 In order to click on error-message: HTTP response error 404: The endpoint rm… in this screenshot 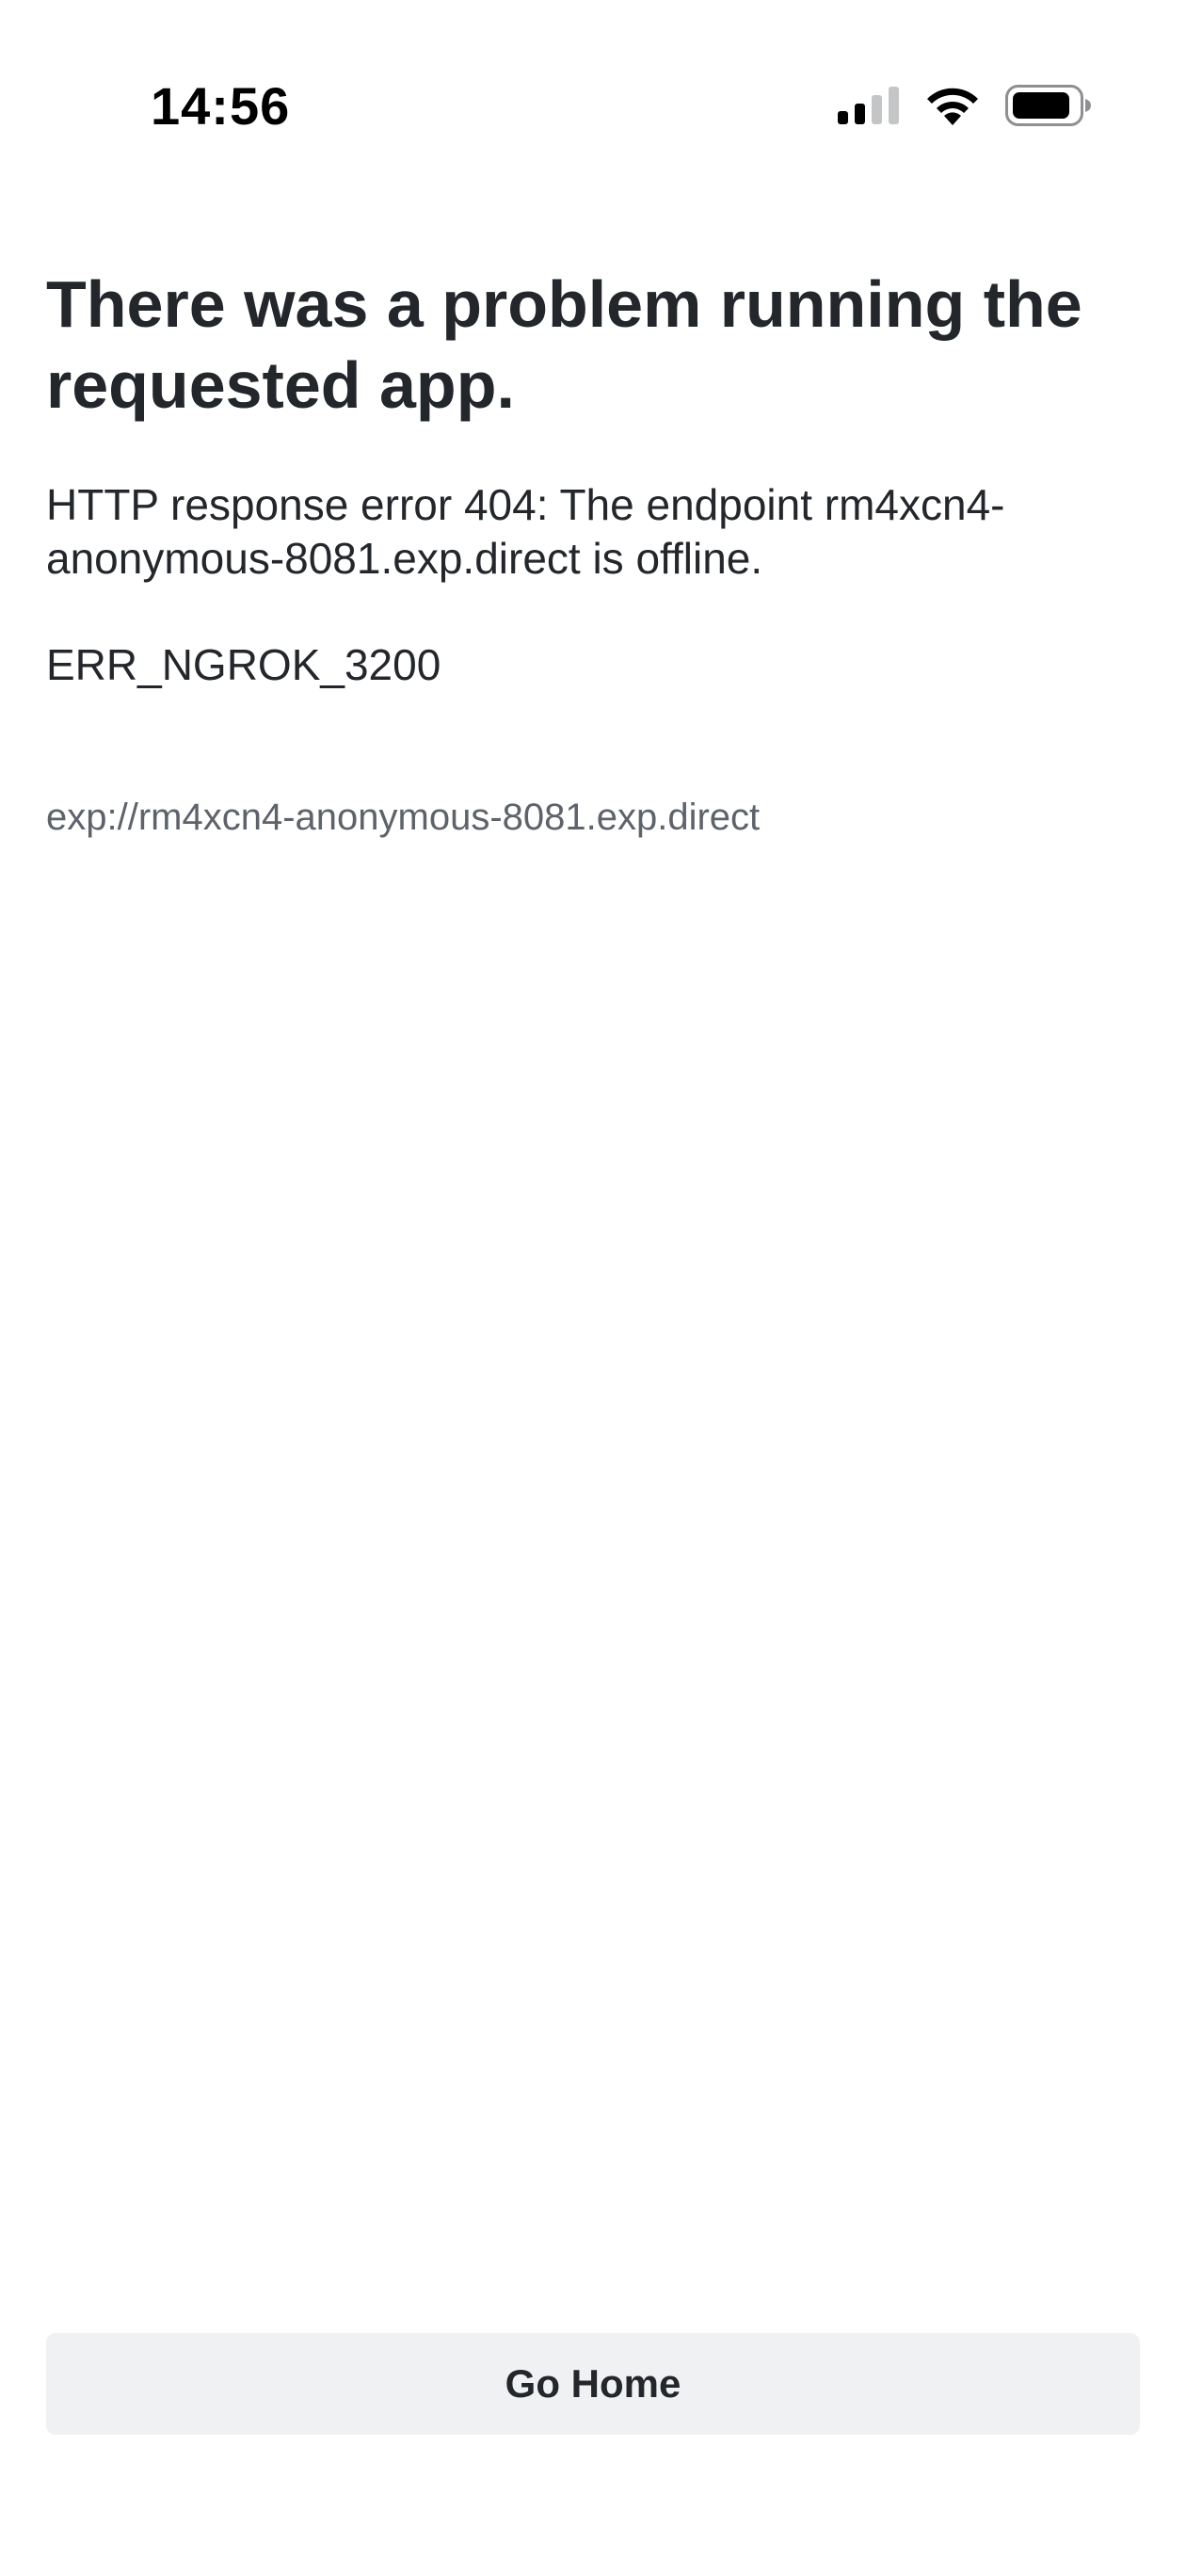, I will do `click(525, 531)`.